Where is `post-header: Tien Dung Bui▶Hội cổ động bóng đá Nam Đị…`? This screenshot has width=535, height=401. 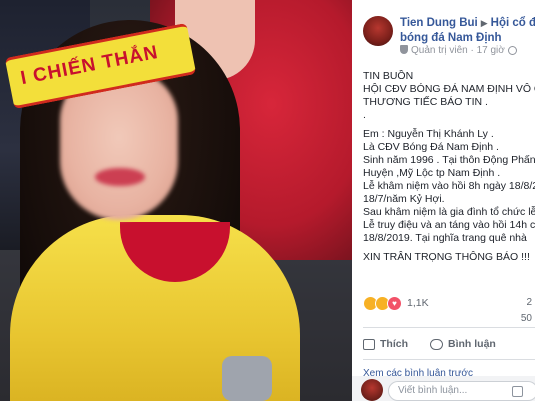 post-header: Tien Dung Bui▶Hội cổ động bóng đá Nam Đị… is located at coordinates (467, 31).